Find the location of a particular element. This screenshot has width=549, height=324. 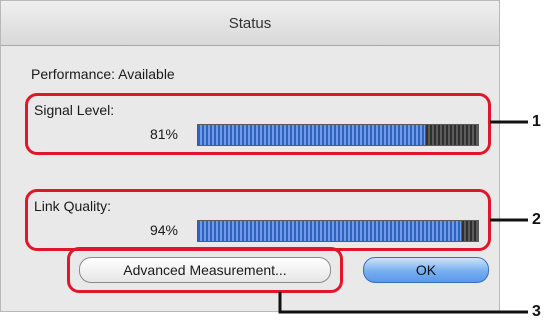

callout-number-2: 2 is located at coordinates (536, 219).